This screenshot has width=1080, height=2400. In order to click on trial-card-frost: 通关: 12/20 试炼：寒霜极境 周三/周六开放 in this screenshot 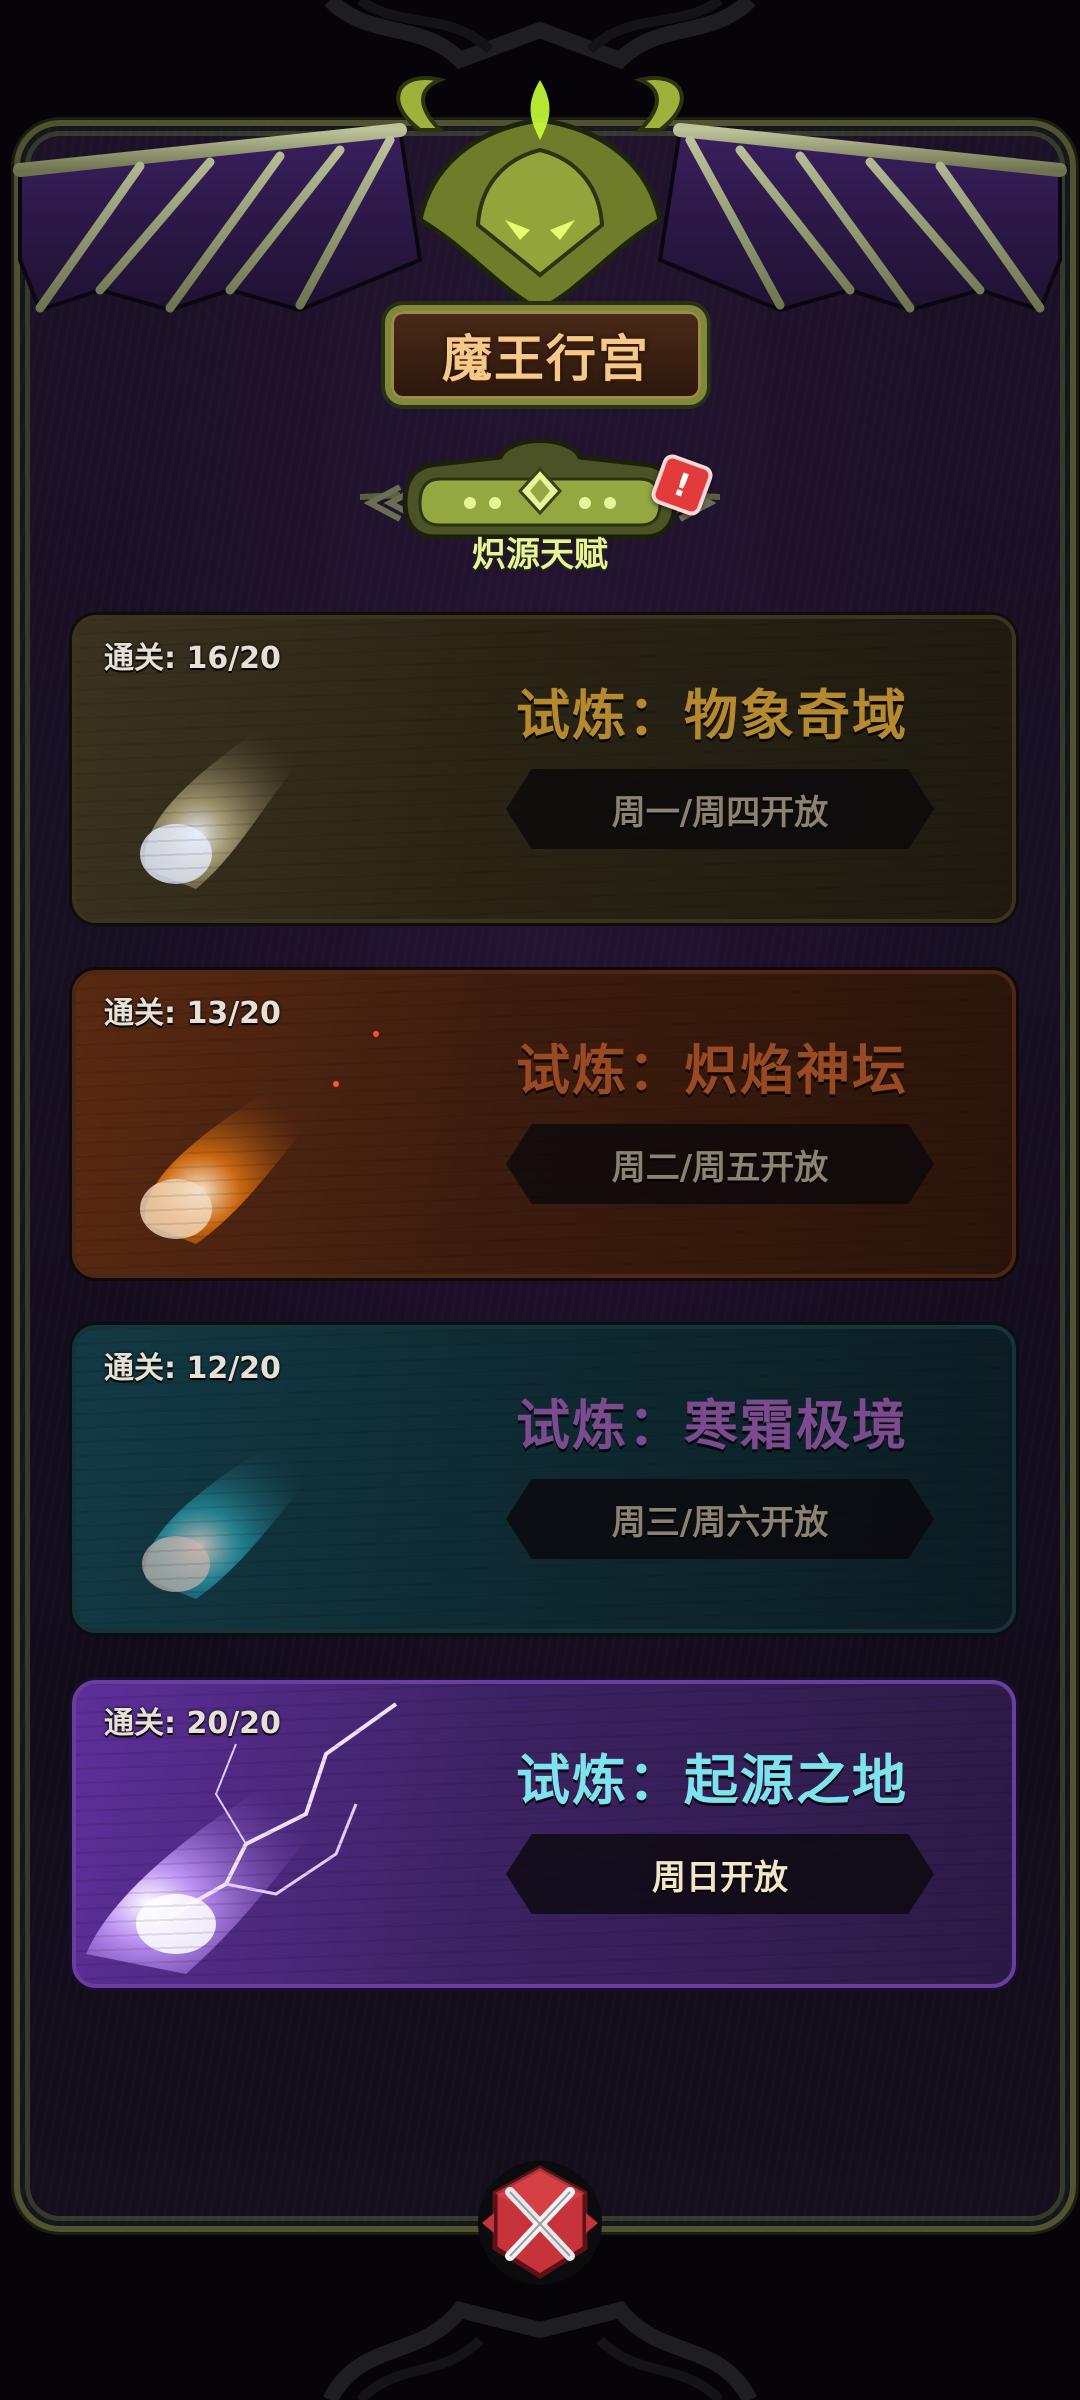, I will do `click(544, 1479)`.